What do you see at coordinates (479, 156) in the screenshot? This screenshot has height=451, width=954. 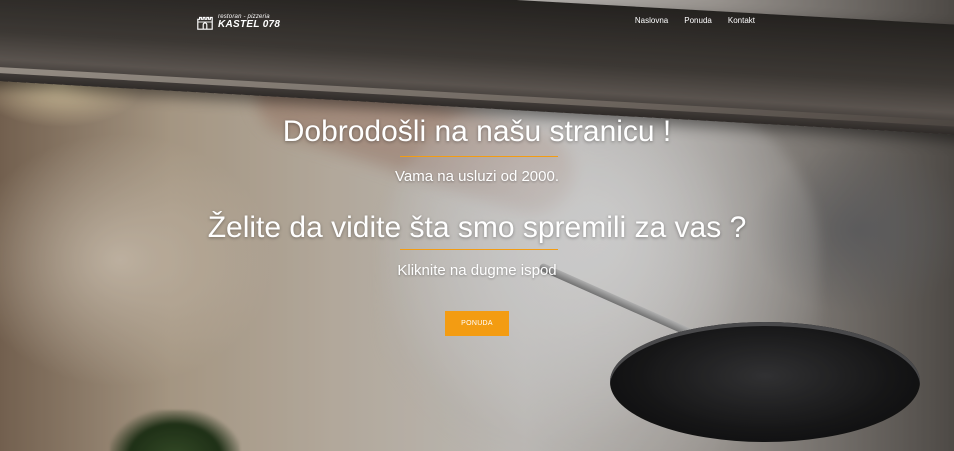 I see `title-divider` at bounding box center [479, 156].